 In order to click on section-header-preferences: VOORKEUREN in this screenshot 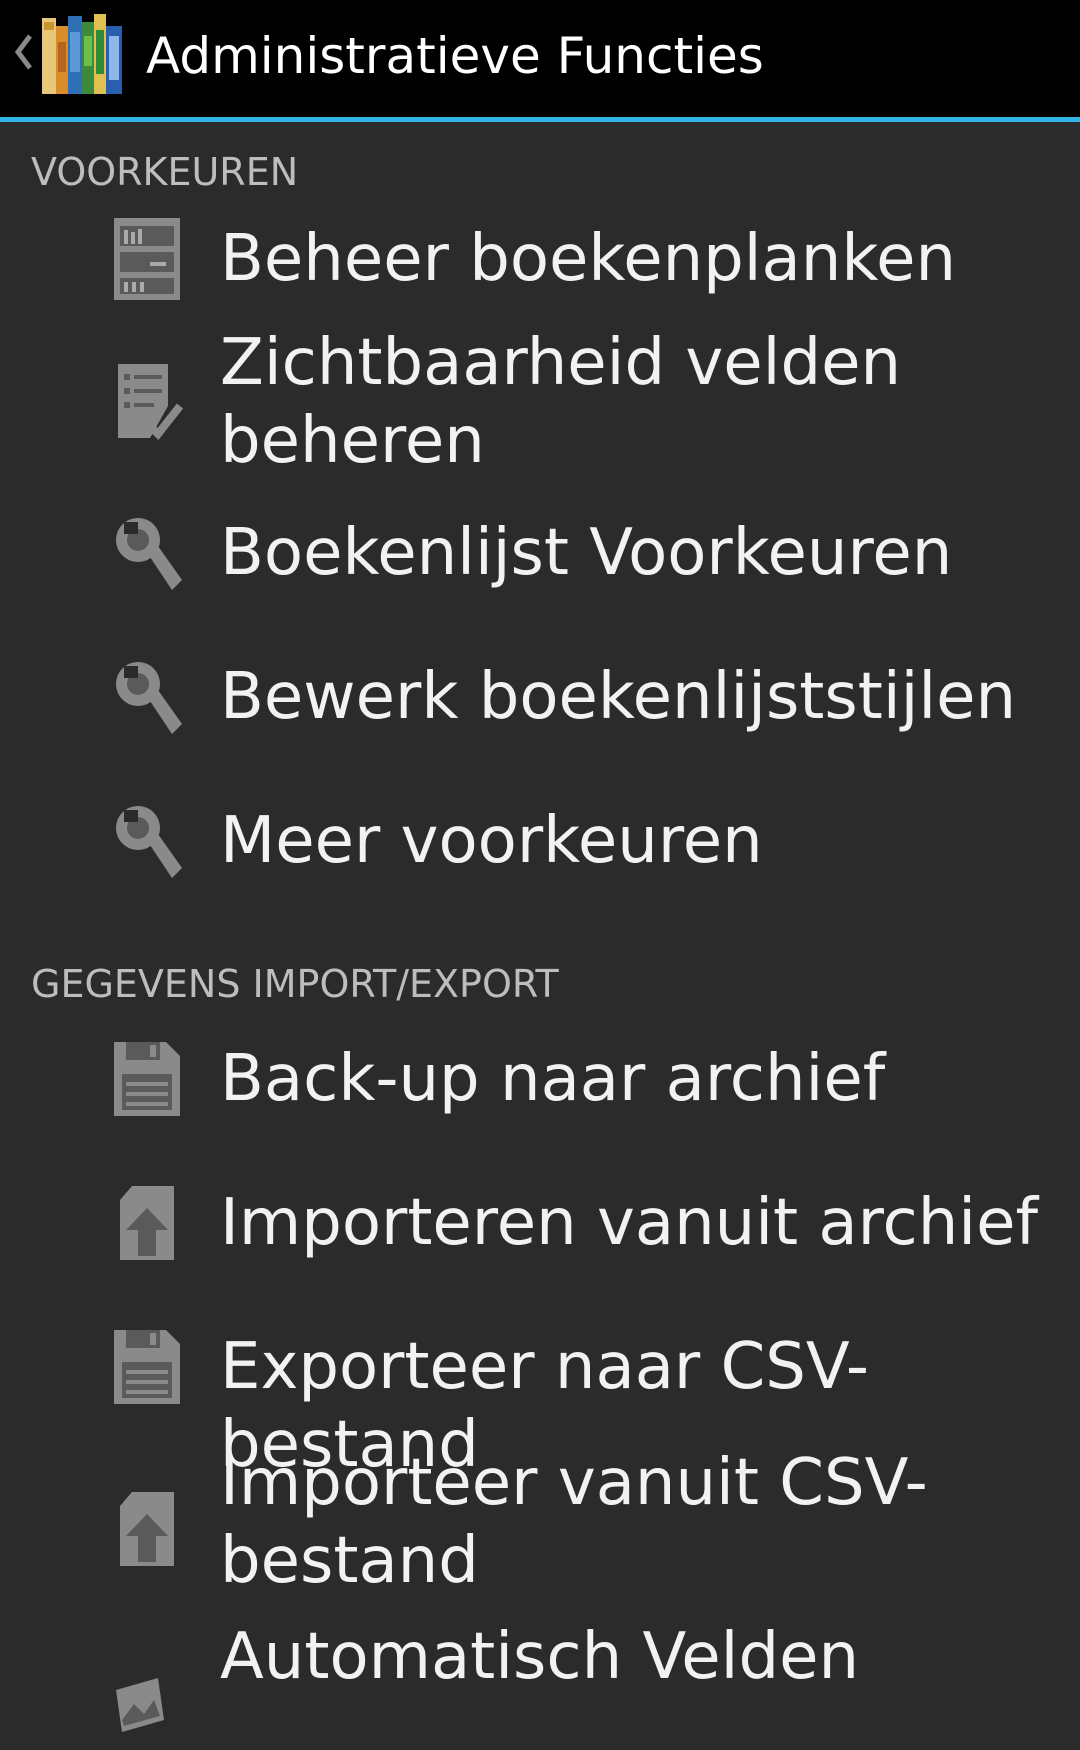, I will do `click(165, 172)`.